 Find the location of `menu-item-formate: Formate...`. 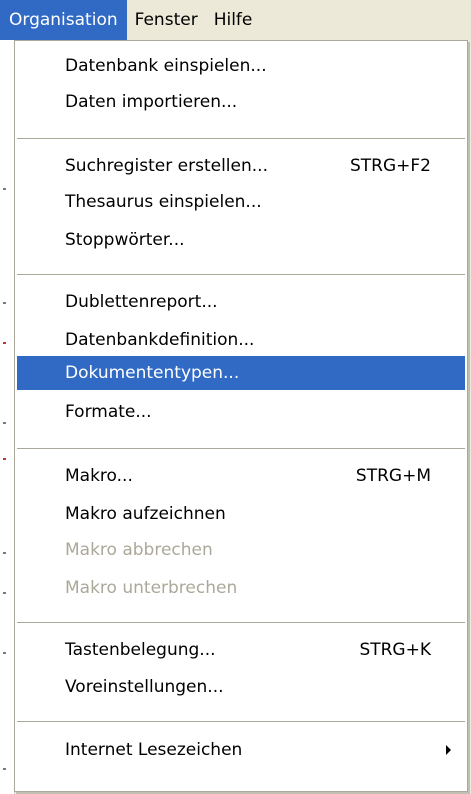

menu-item-formate: Formate... is located at coordinates (241, 412).